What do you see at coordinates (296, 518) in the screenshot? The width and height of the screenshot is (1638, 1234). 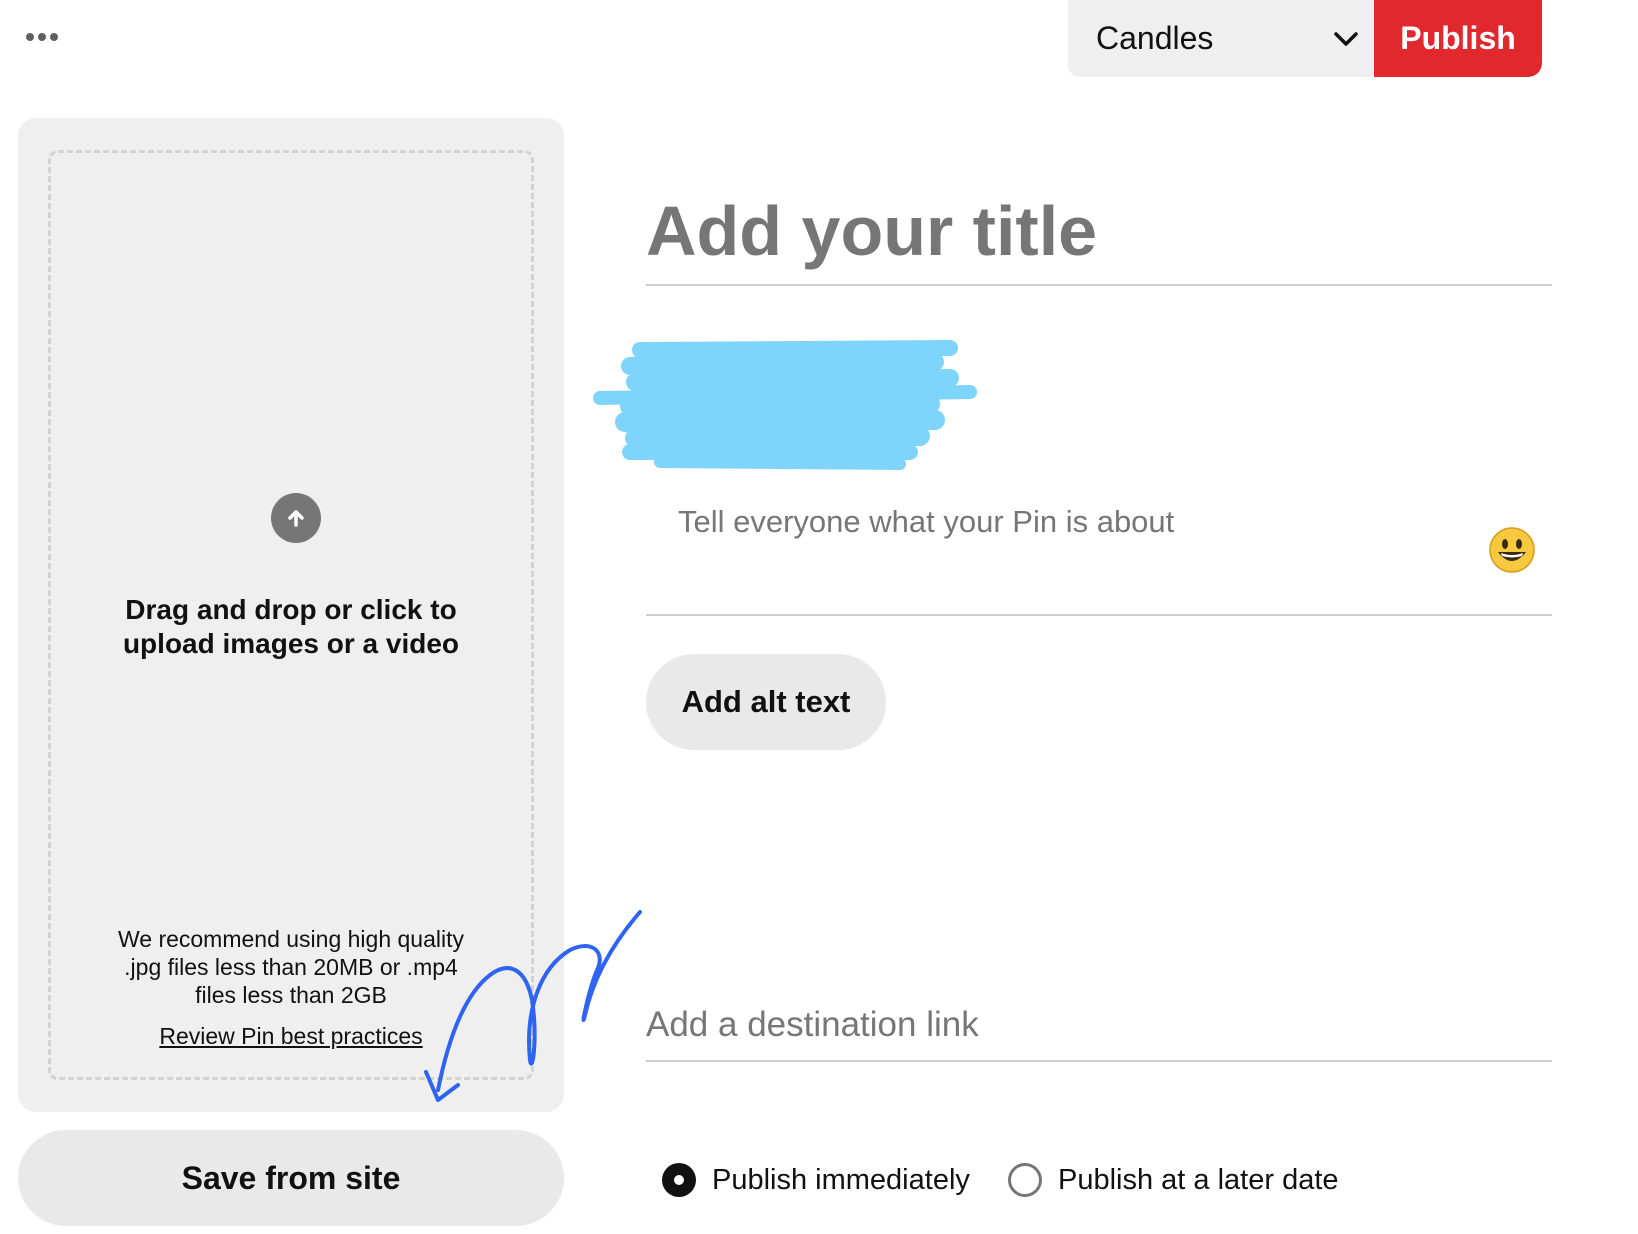 I see `upload-arrow-icon` at bounding box center [296, 518].